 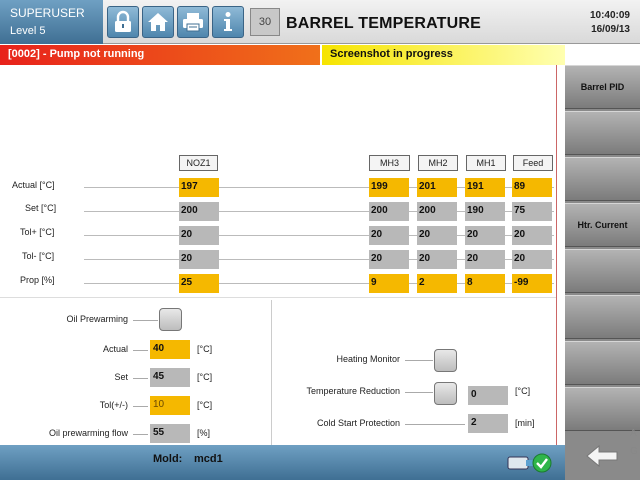 I want to click on oil-actual-value: 40, so click(x=170, y=349).